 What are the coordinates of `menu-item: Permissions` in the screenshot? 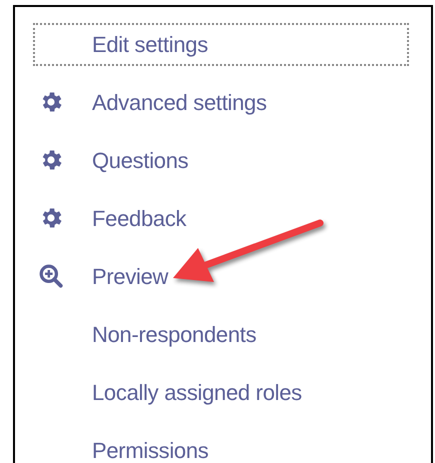 It's located at (221, 445).